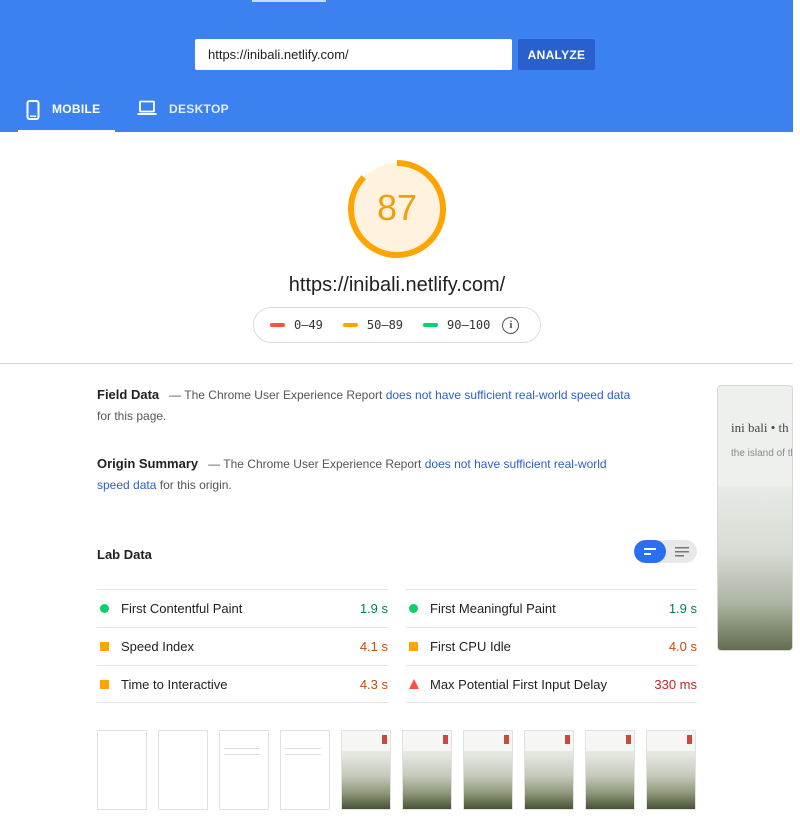  What do you see at coordinates (755, 568) in the screenshot?
I see `preview-photo` at bounding box center [755, 568].